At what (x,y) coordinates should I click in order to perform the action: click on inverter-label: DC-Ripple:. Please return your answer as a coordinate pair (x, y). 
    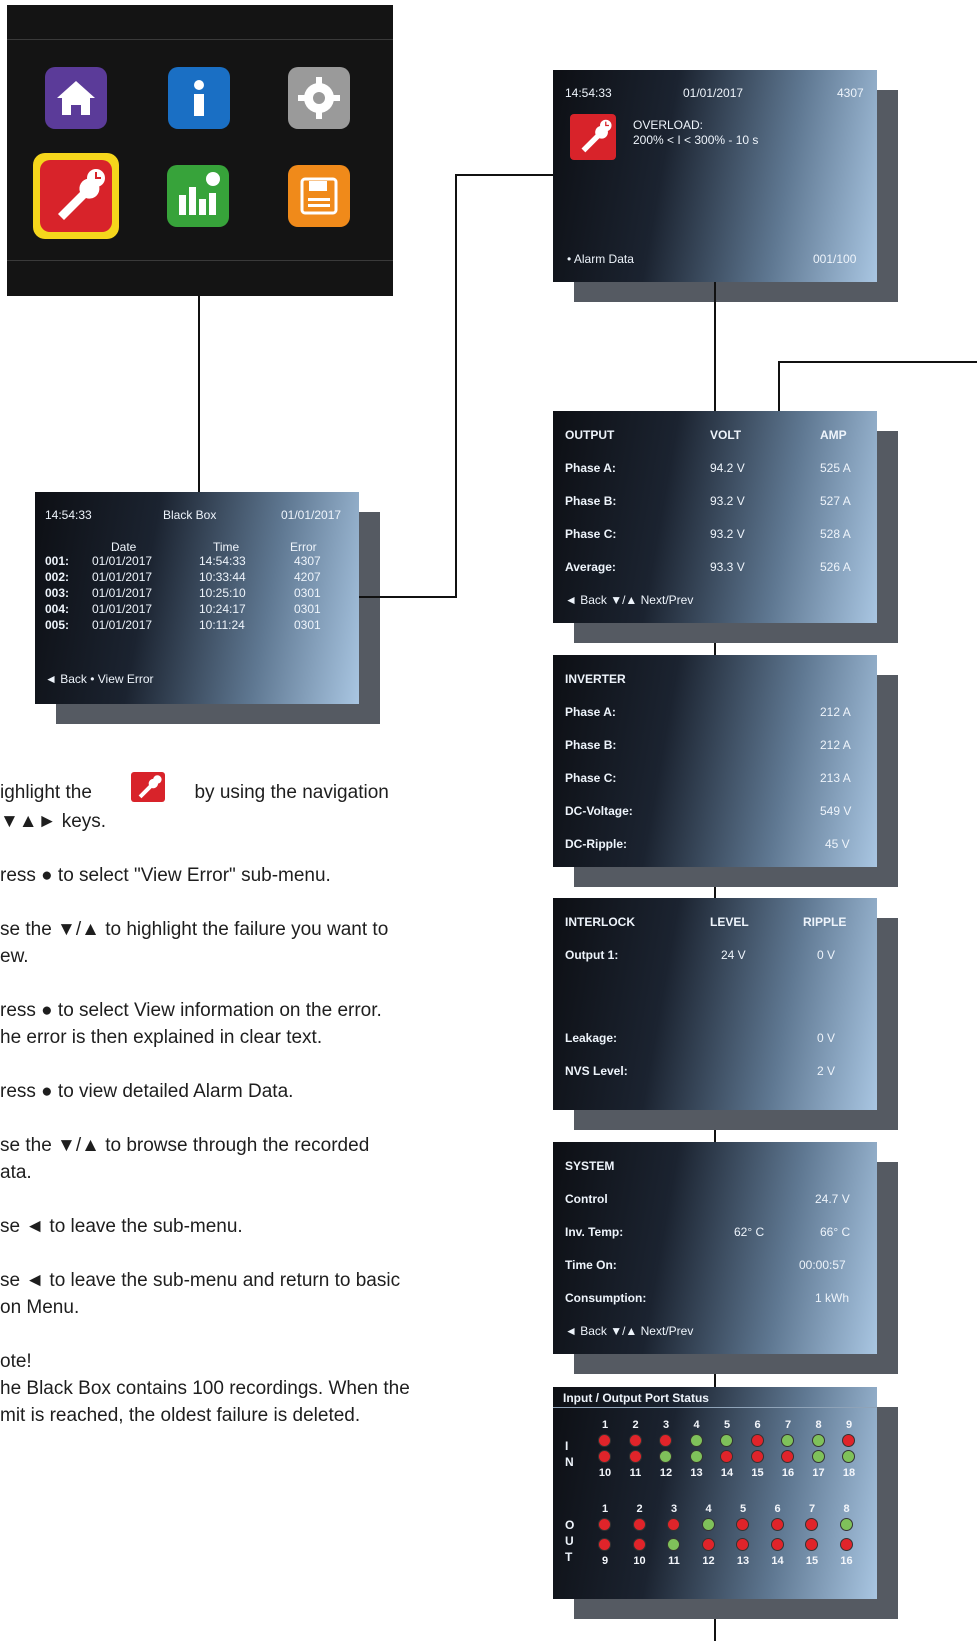
    Looking at the image, I should click on (596, 844).